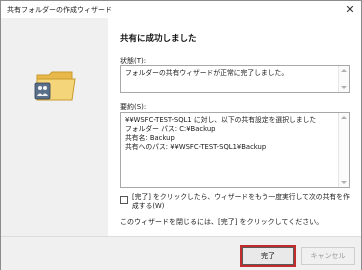  Describe the element at coordinates (158, 39) in the screenshot. I see `page-title: 共有に成功しました` at that location.